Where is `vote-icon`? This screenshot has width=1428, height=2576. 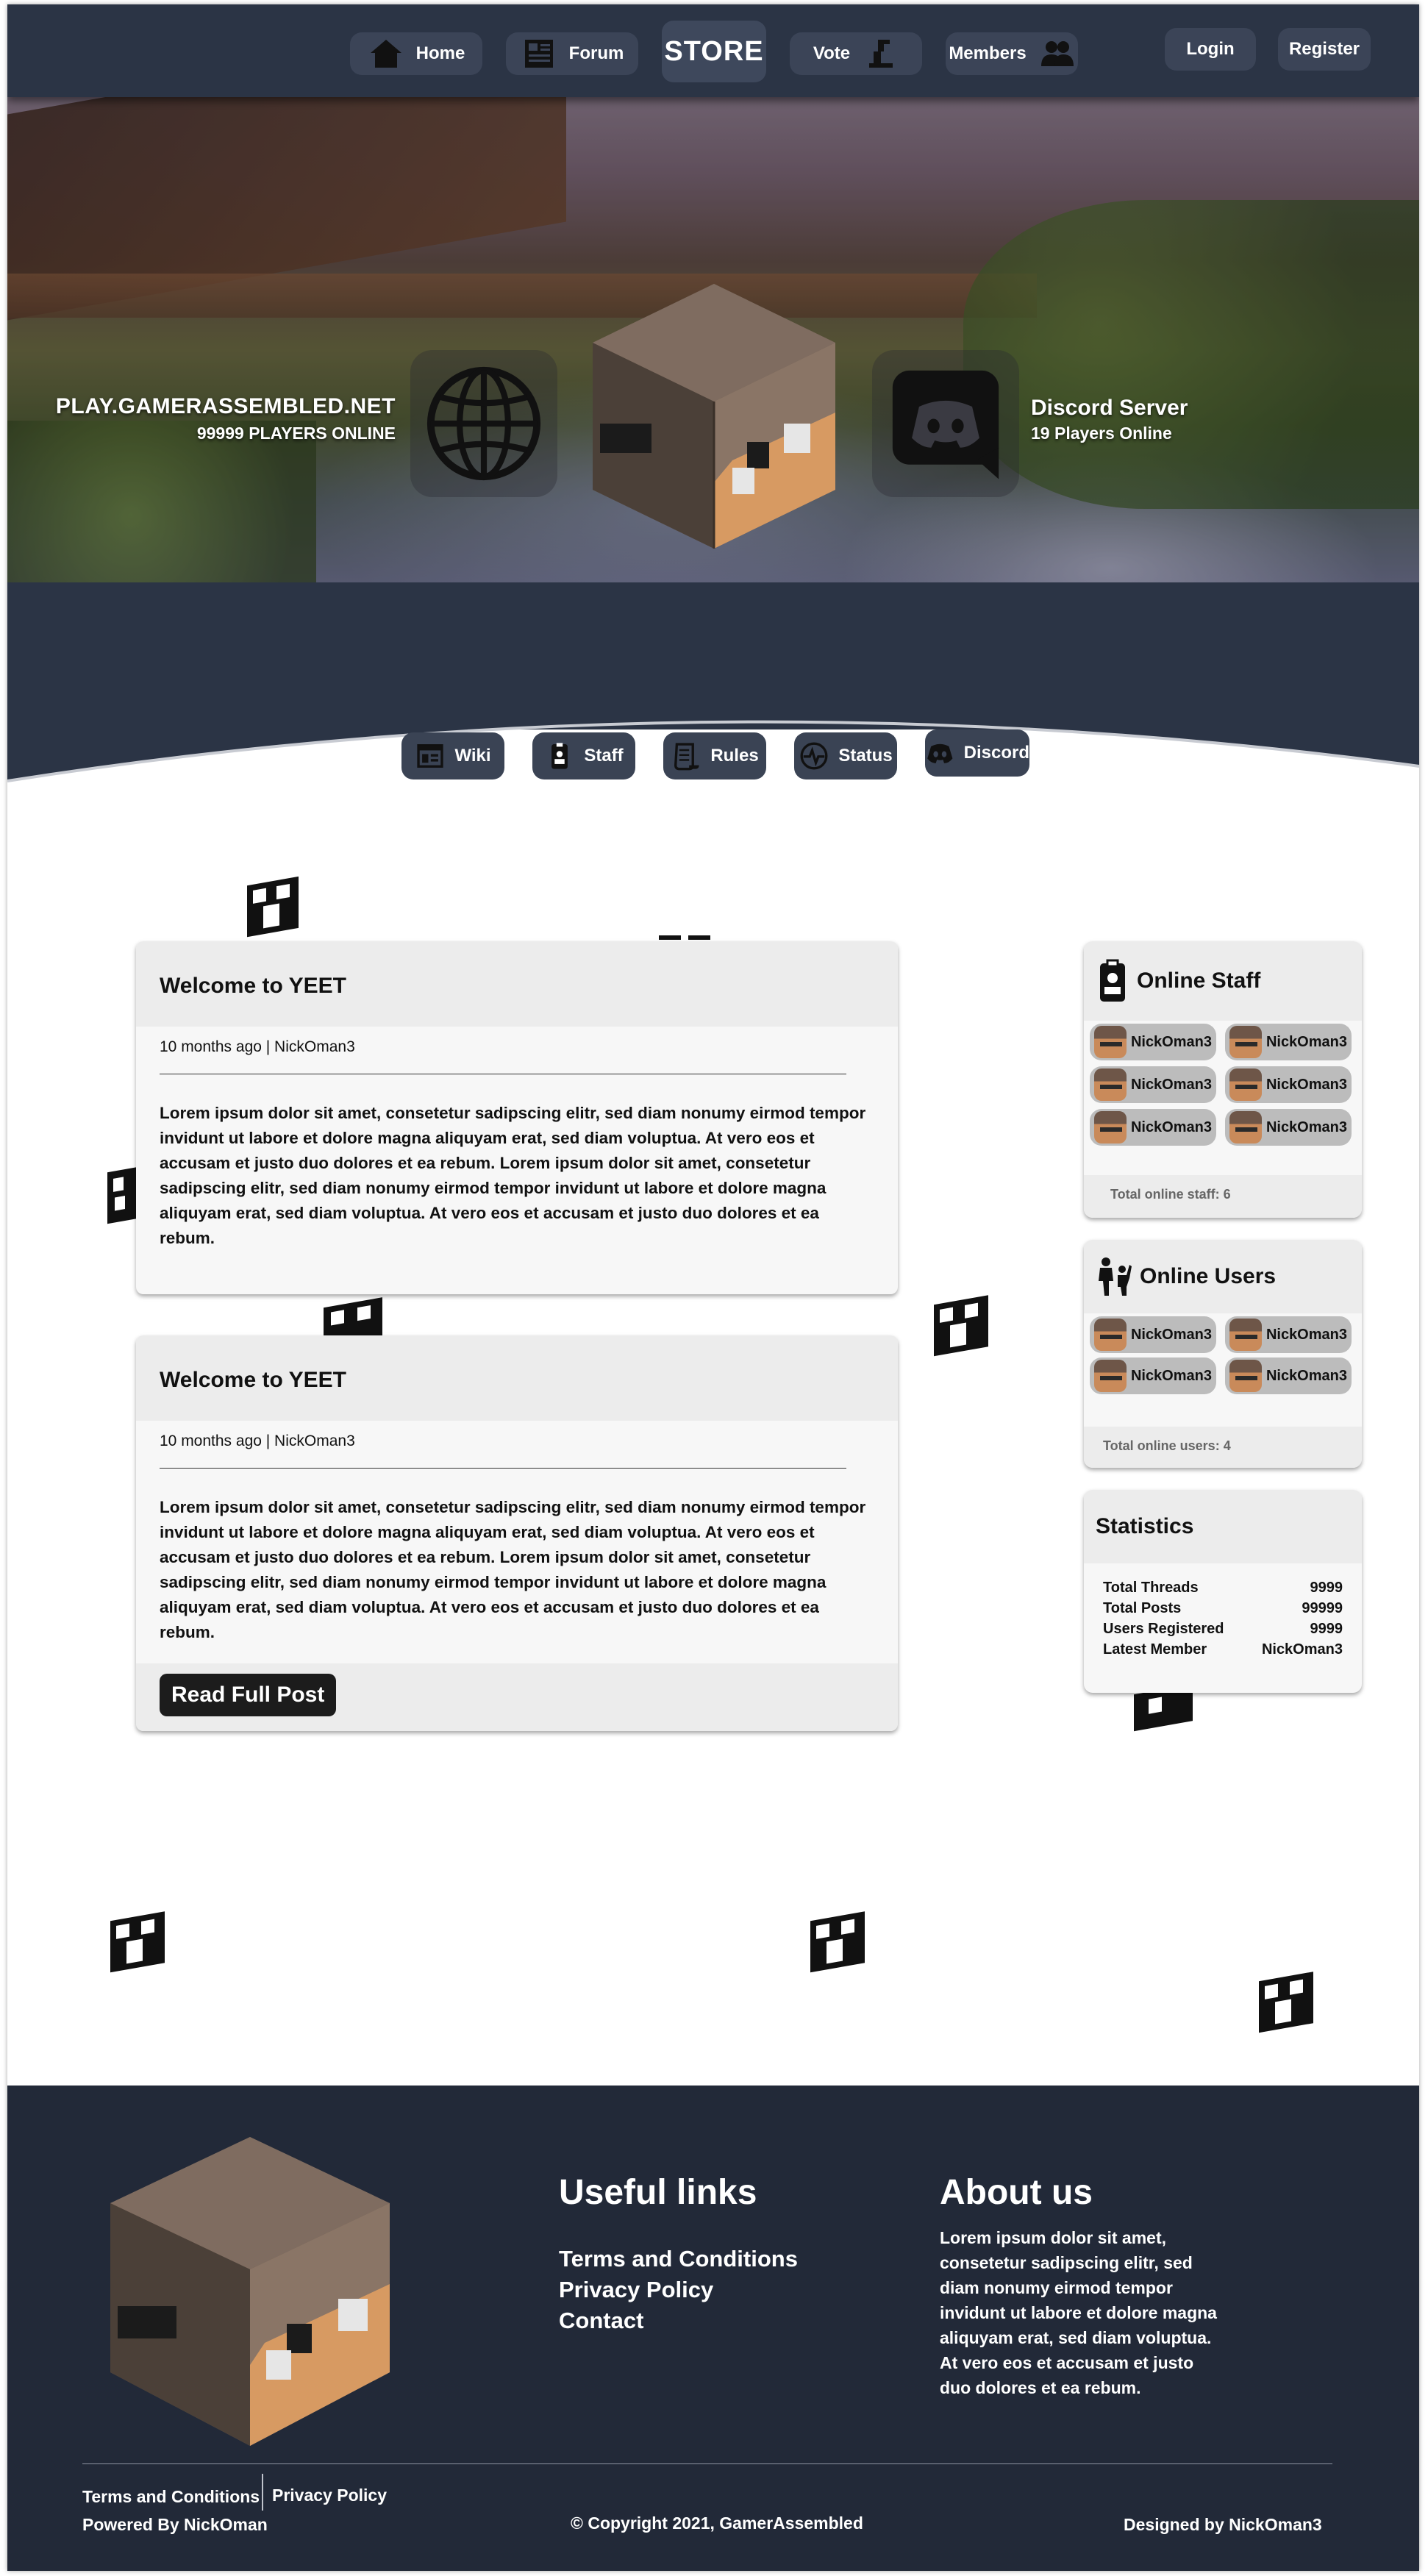
vote-icon is located at coordinates (881, 54).